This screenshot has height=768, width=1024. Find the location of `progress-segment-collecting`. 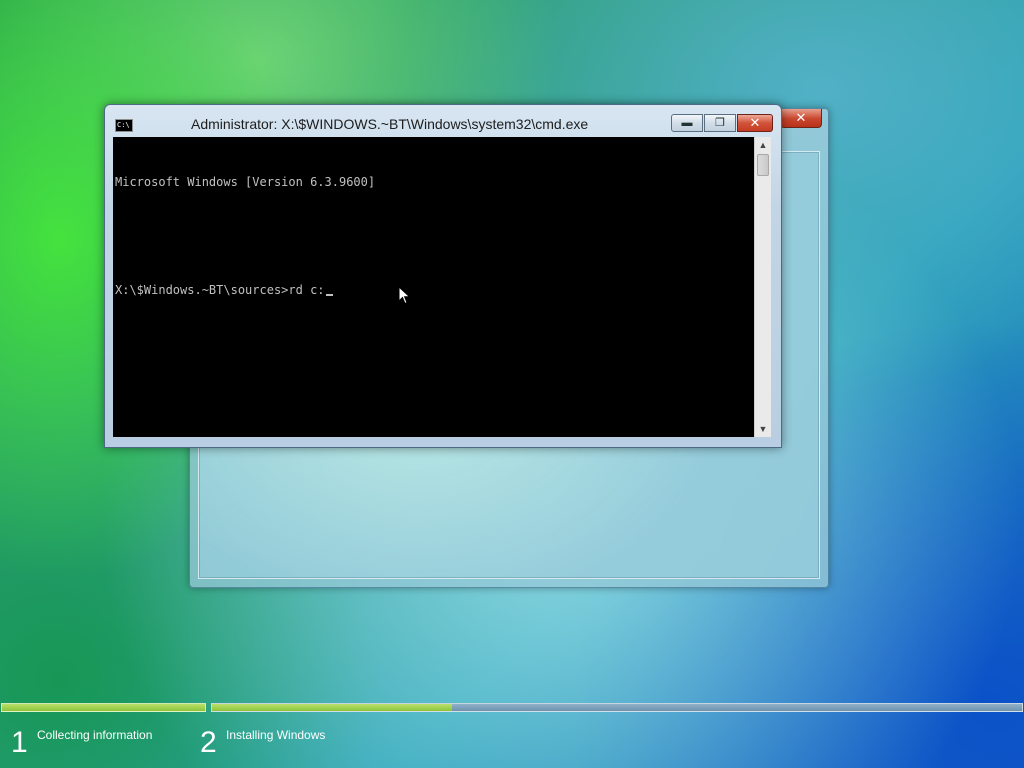

progress-segment-collecting is located at coordinates (103, 707).